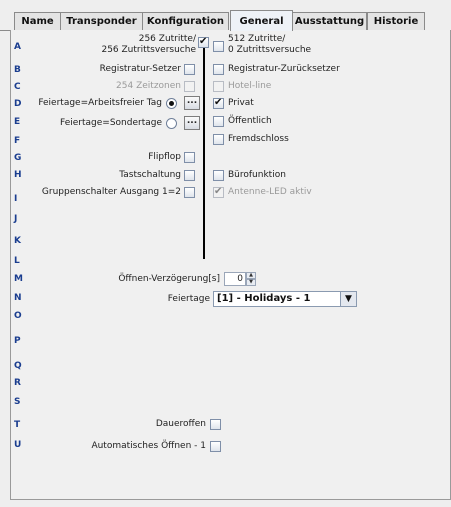  What do you see at coordinates (284, 69) in the screenshot?
I see `registrar-reset-label: Registratur-Zurücksetzer` at bounding box center [284, 69].